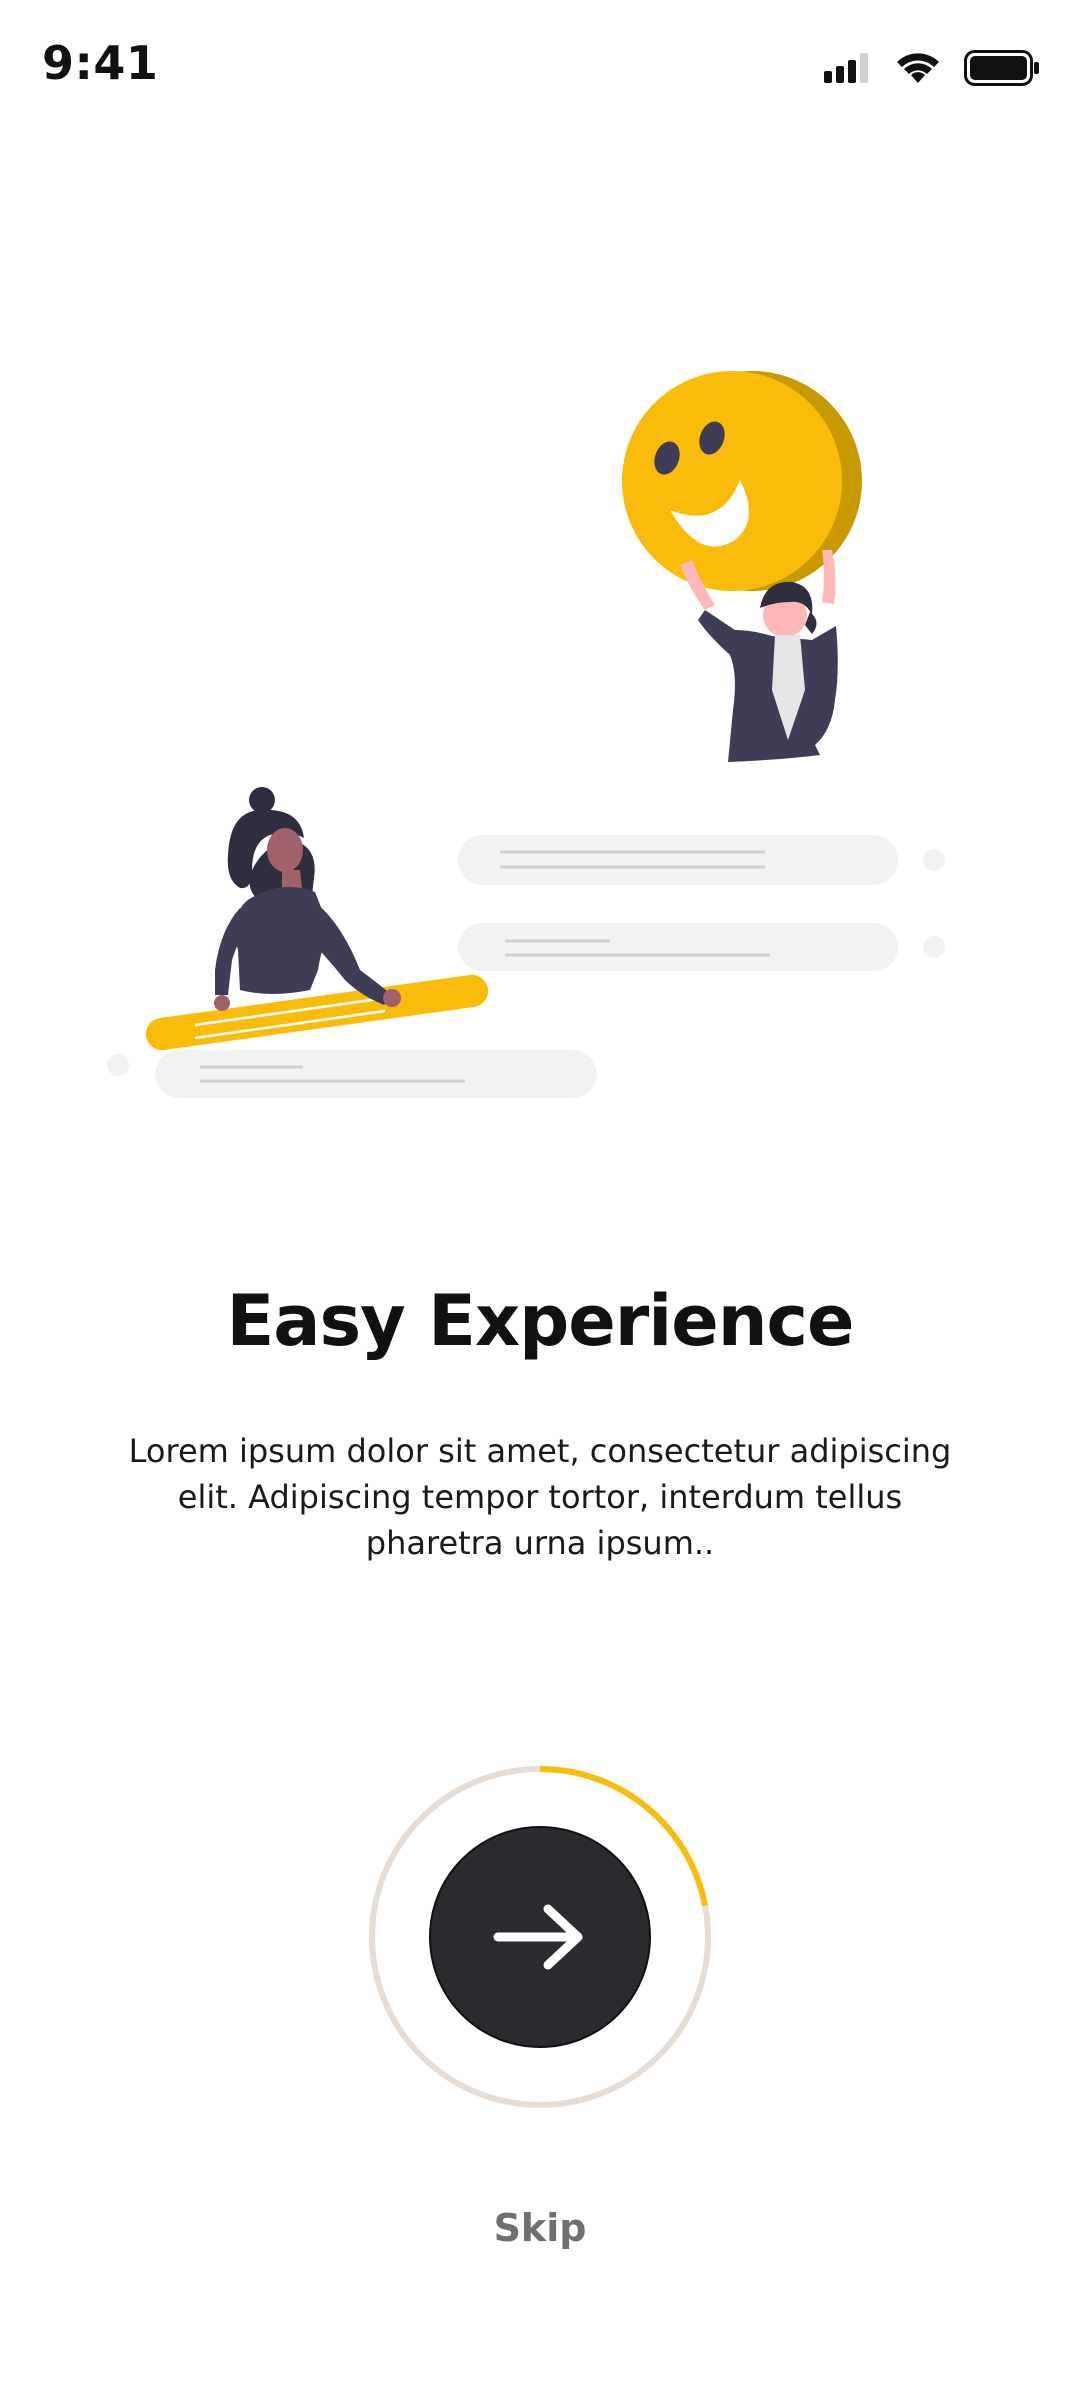 The height and width of the screenshot is (2400, 1080). I want to click on highlight-bubble, so click(317, 1012).